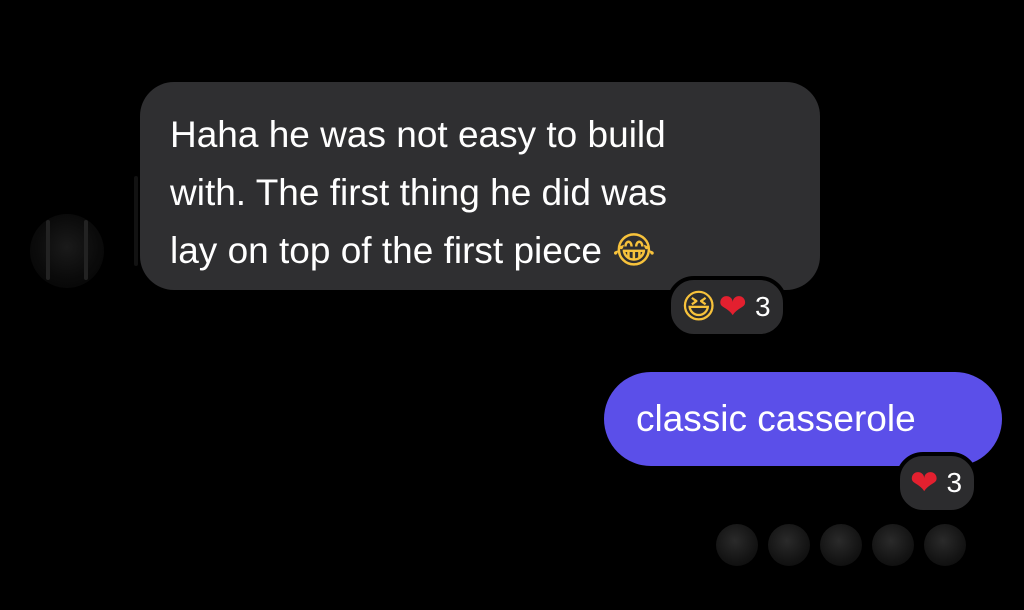 This screenshot has width=1024, height=610. I want to click on laughing-emoji-icon: 😆, so click(699, 307).